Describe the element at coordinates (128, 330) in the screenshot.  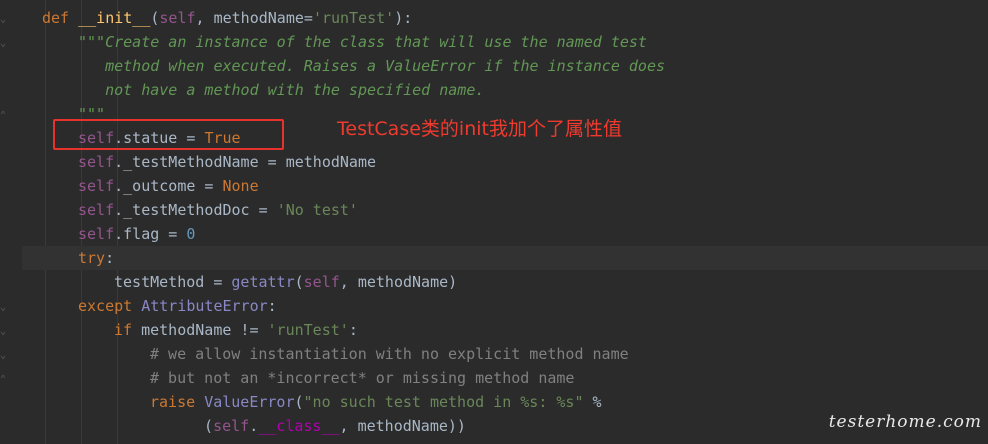
I see `code-token: if` at that location.